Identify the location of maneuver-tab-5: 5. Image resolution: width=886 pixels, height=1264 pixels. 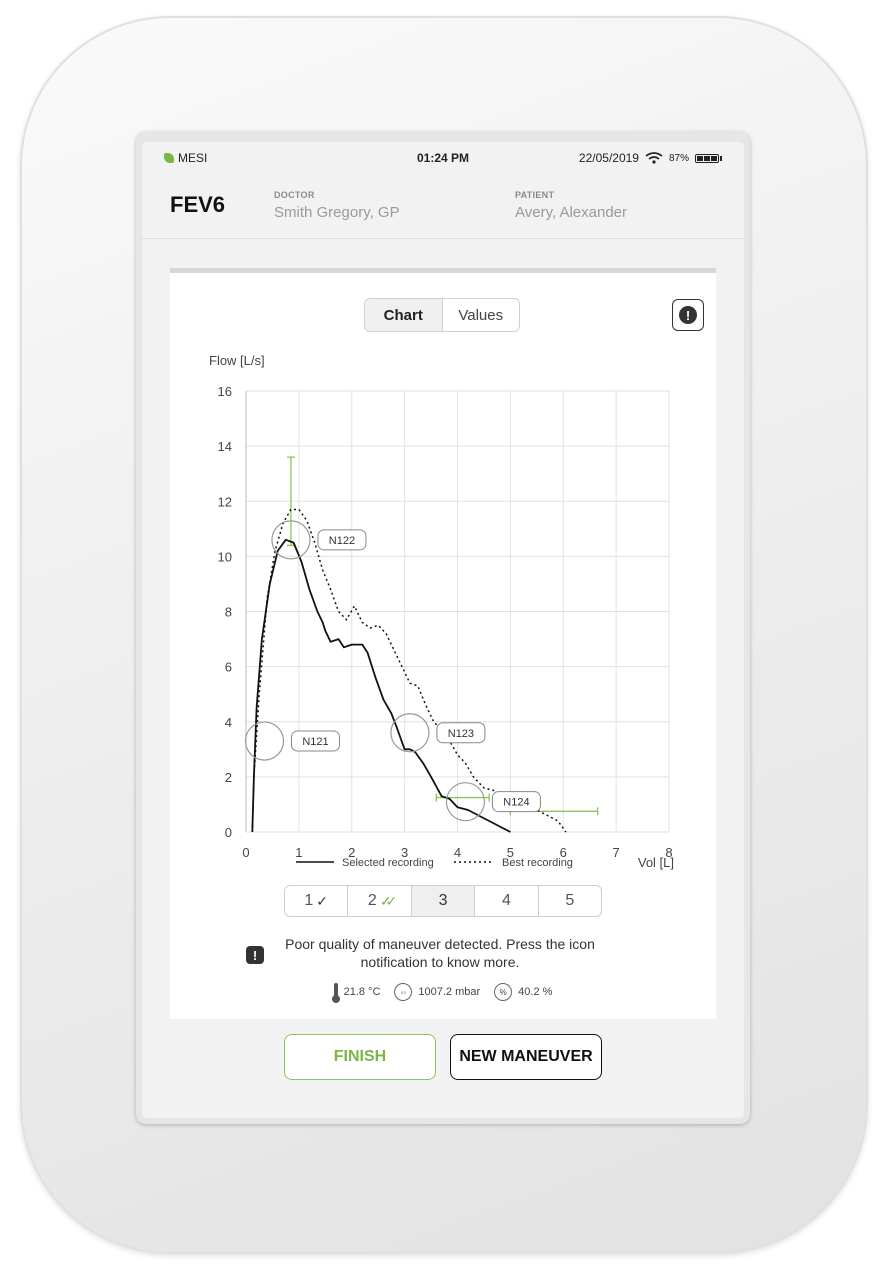
(570, 901).